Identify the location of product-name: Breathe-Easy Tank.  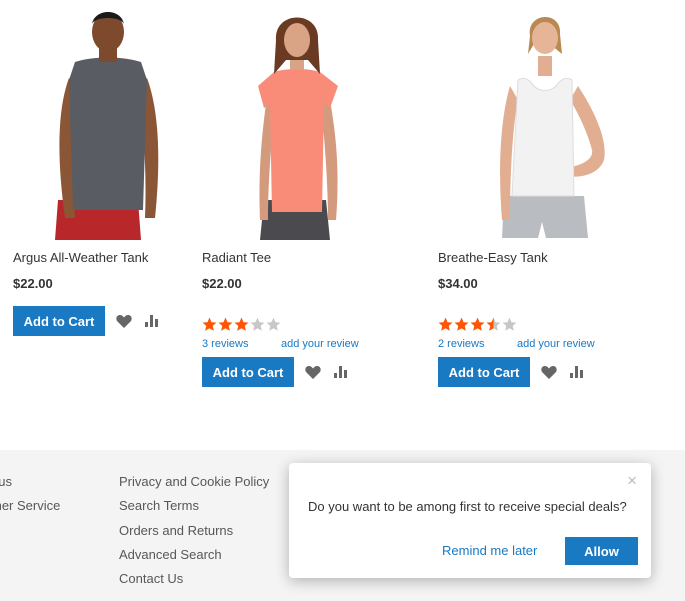
(493, 257).